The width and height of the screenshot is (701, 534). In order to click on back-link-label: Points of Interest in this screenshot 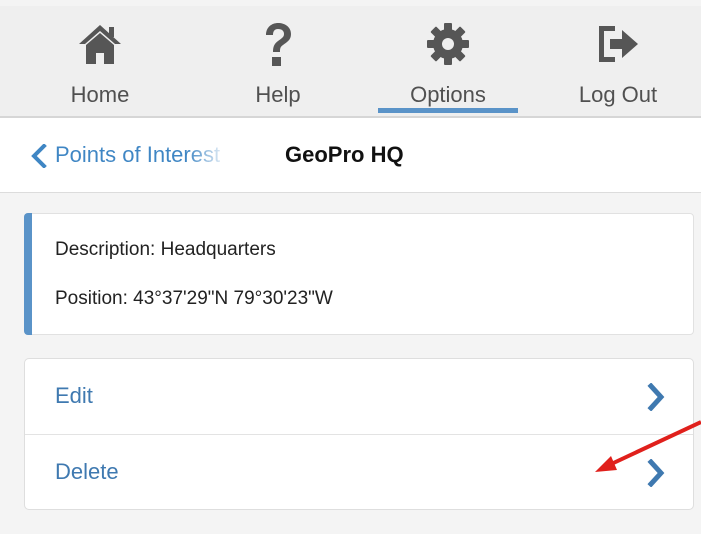, I will do `click(138, 154)`.